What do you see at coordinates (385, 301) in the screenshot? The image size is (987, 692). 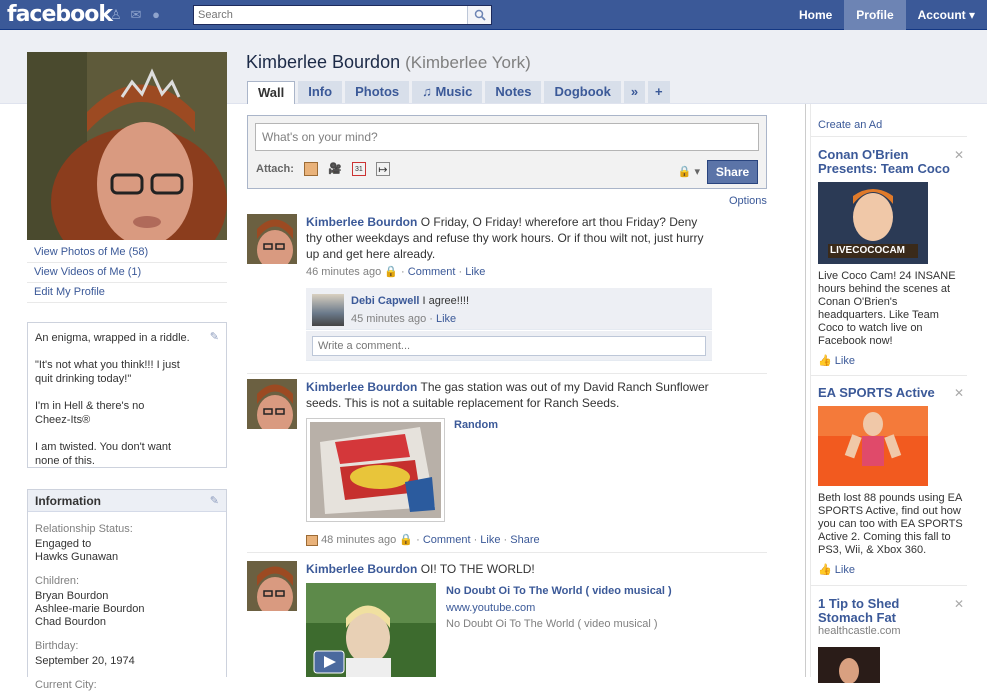 I see `commenter-name: Debi Capwell` at bounding box center [385, 301].